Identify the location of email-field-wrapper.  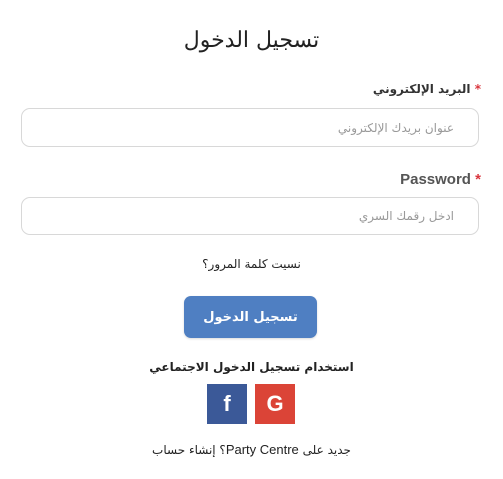
(250, 127).